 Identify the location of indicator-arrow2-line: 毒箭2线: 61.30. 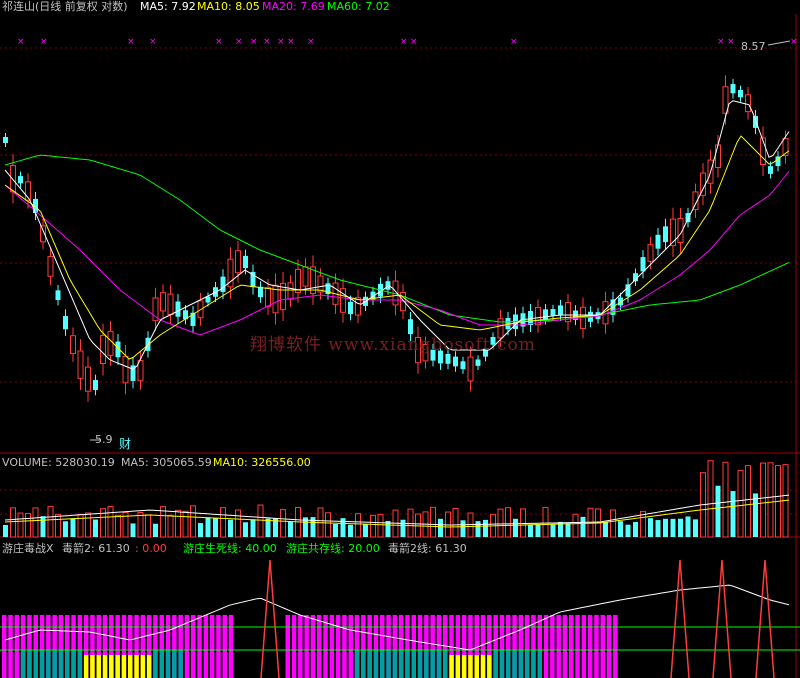
(427, 548).